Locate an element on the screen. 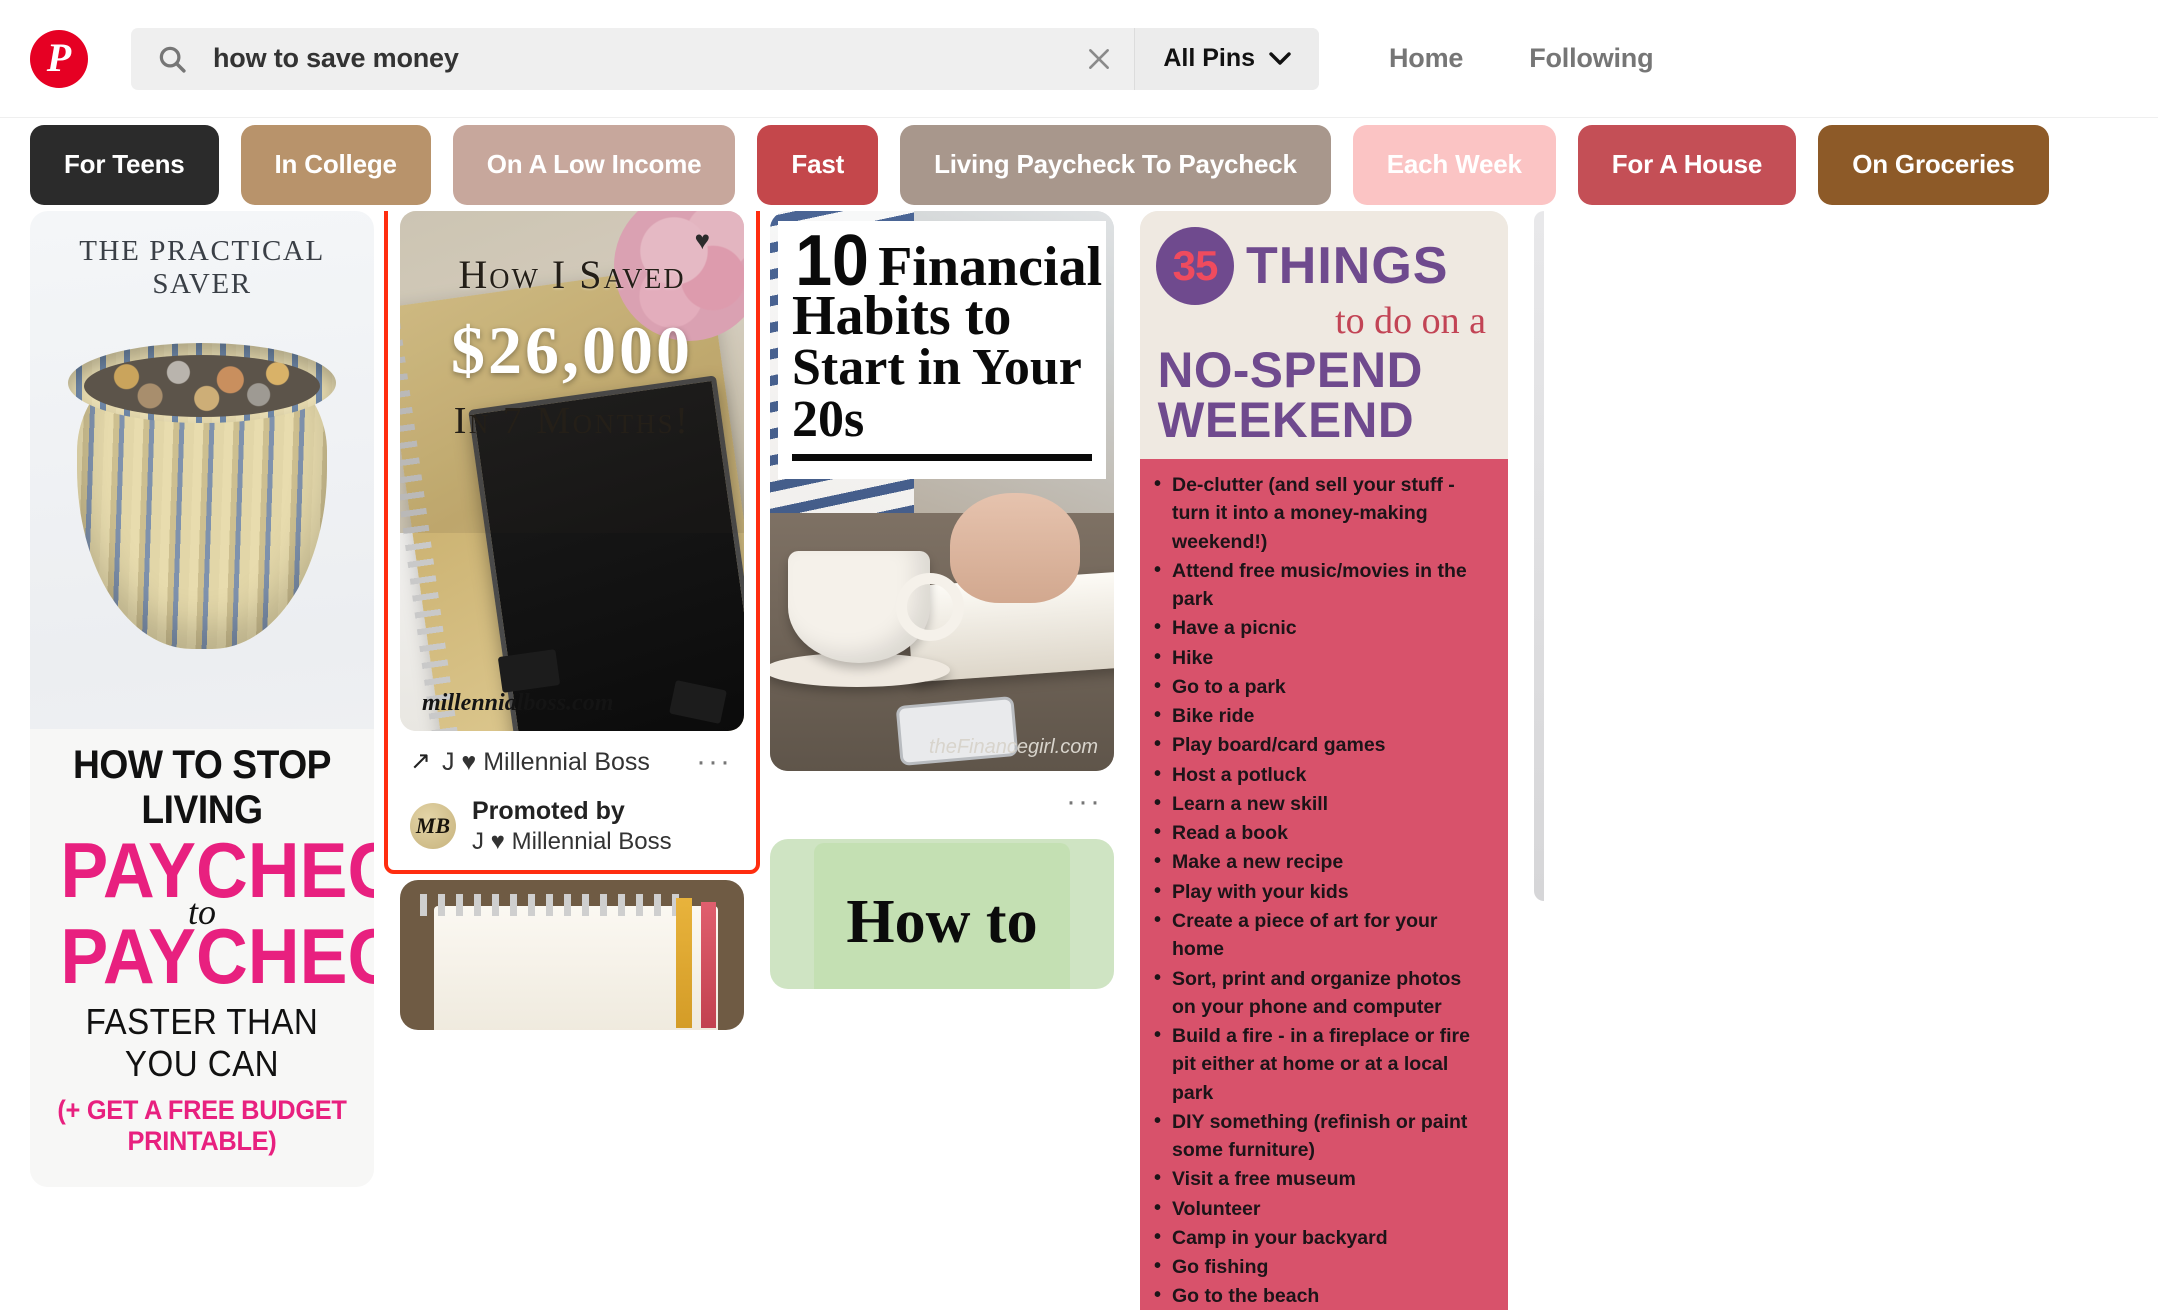 This screenshot has height=1310, width=2158. filter-chip-each-week: Each Week is located at coordinates (1454, 164).